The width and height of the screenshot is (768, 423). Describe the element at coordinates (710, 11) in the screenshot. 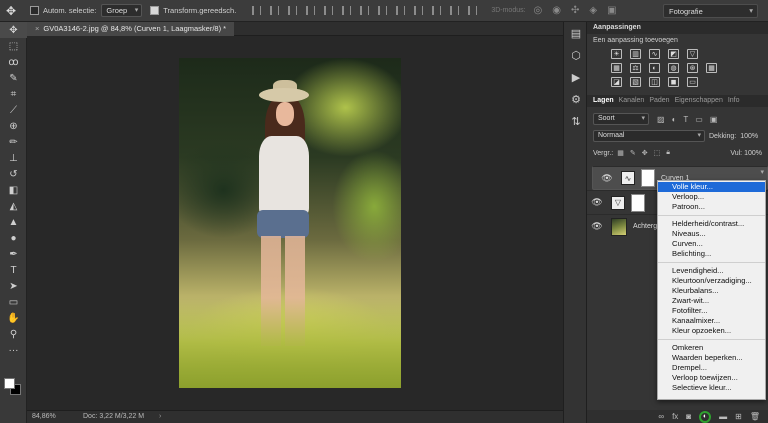

I see `workspace-switcher: Fotografie` at that location.